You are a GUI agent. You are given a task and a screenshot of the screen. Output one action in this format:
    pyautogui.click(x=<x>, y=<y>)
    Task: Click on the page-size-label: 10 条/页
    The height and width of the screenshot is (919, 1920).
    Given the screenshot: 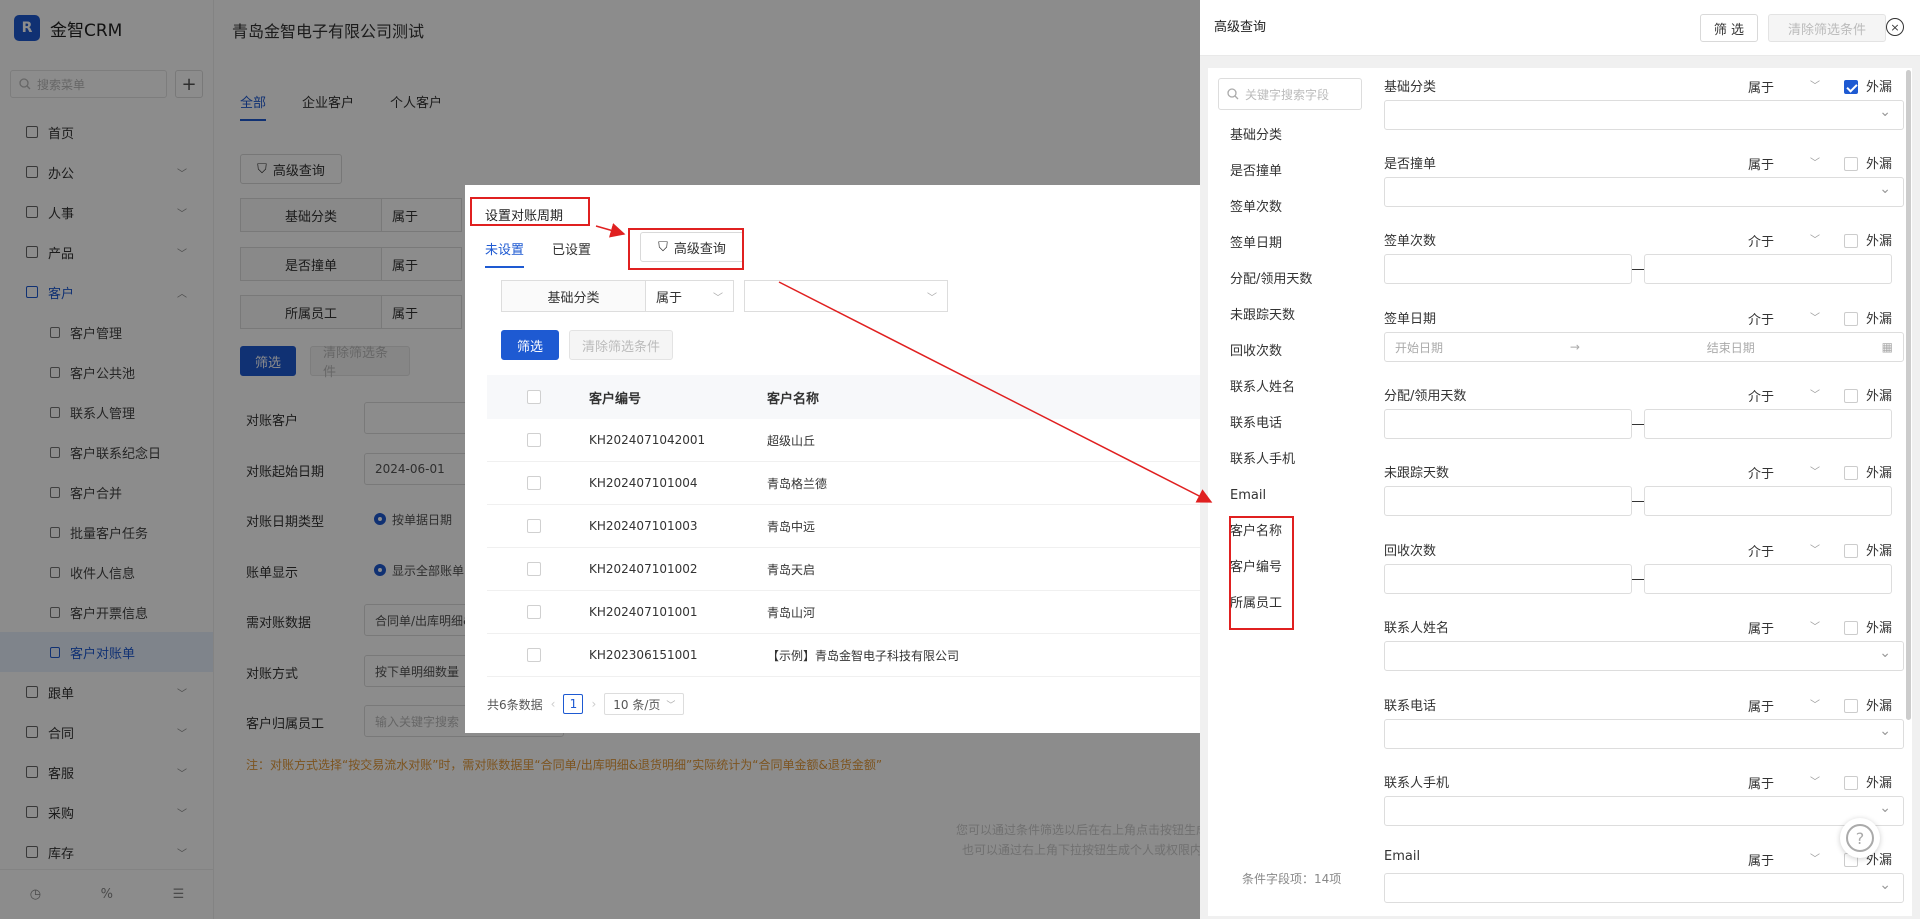 What is the action you would take?
    pyautogui.click(x=637, y=704)
    